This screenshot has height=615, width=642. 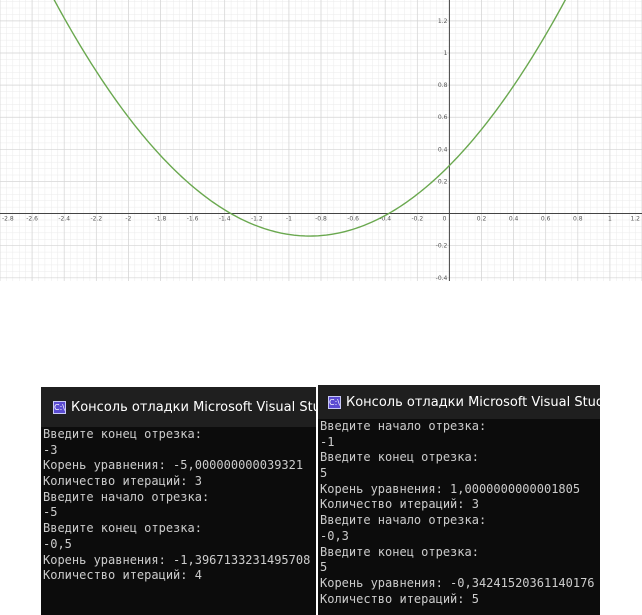 What do you see at coordinates (173, 465) in the screenshot?
I see `console-output-line: Корень уравнения: -5,000000000039321` at bounding box center [173, 465].